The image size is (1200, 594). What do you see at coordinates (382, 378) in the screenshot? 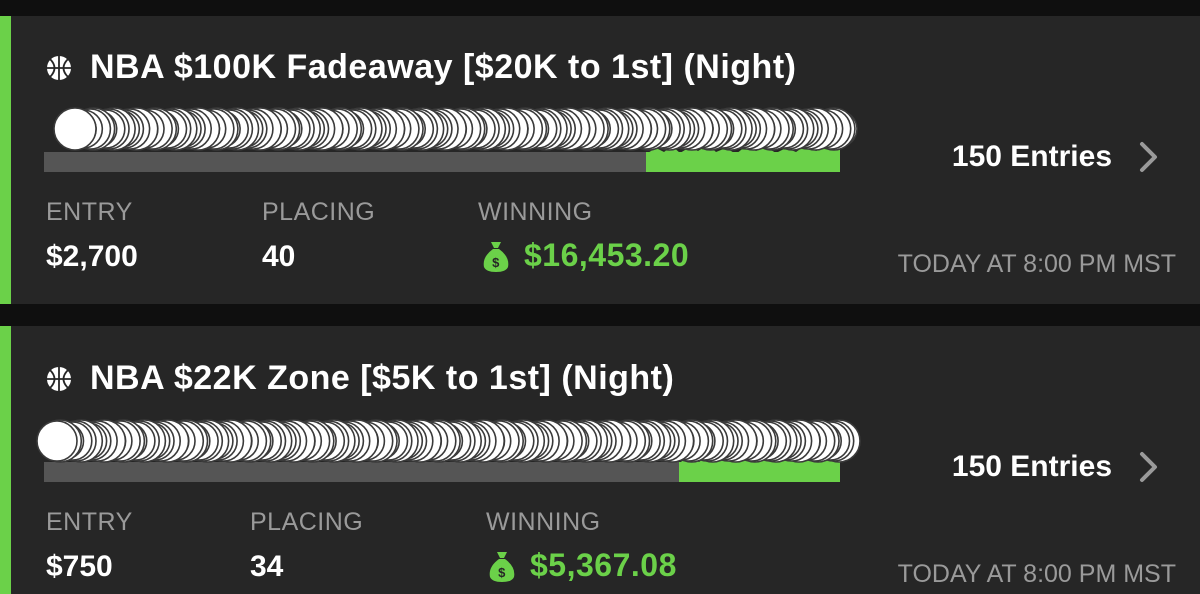
I see `contest-title: NBA $22K Zone [$5K to 1st] (Night)` at bounding box center [382, 378].